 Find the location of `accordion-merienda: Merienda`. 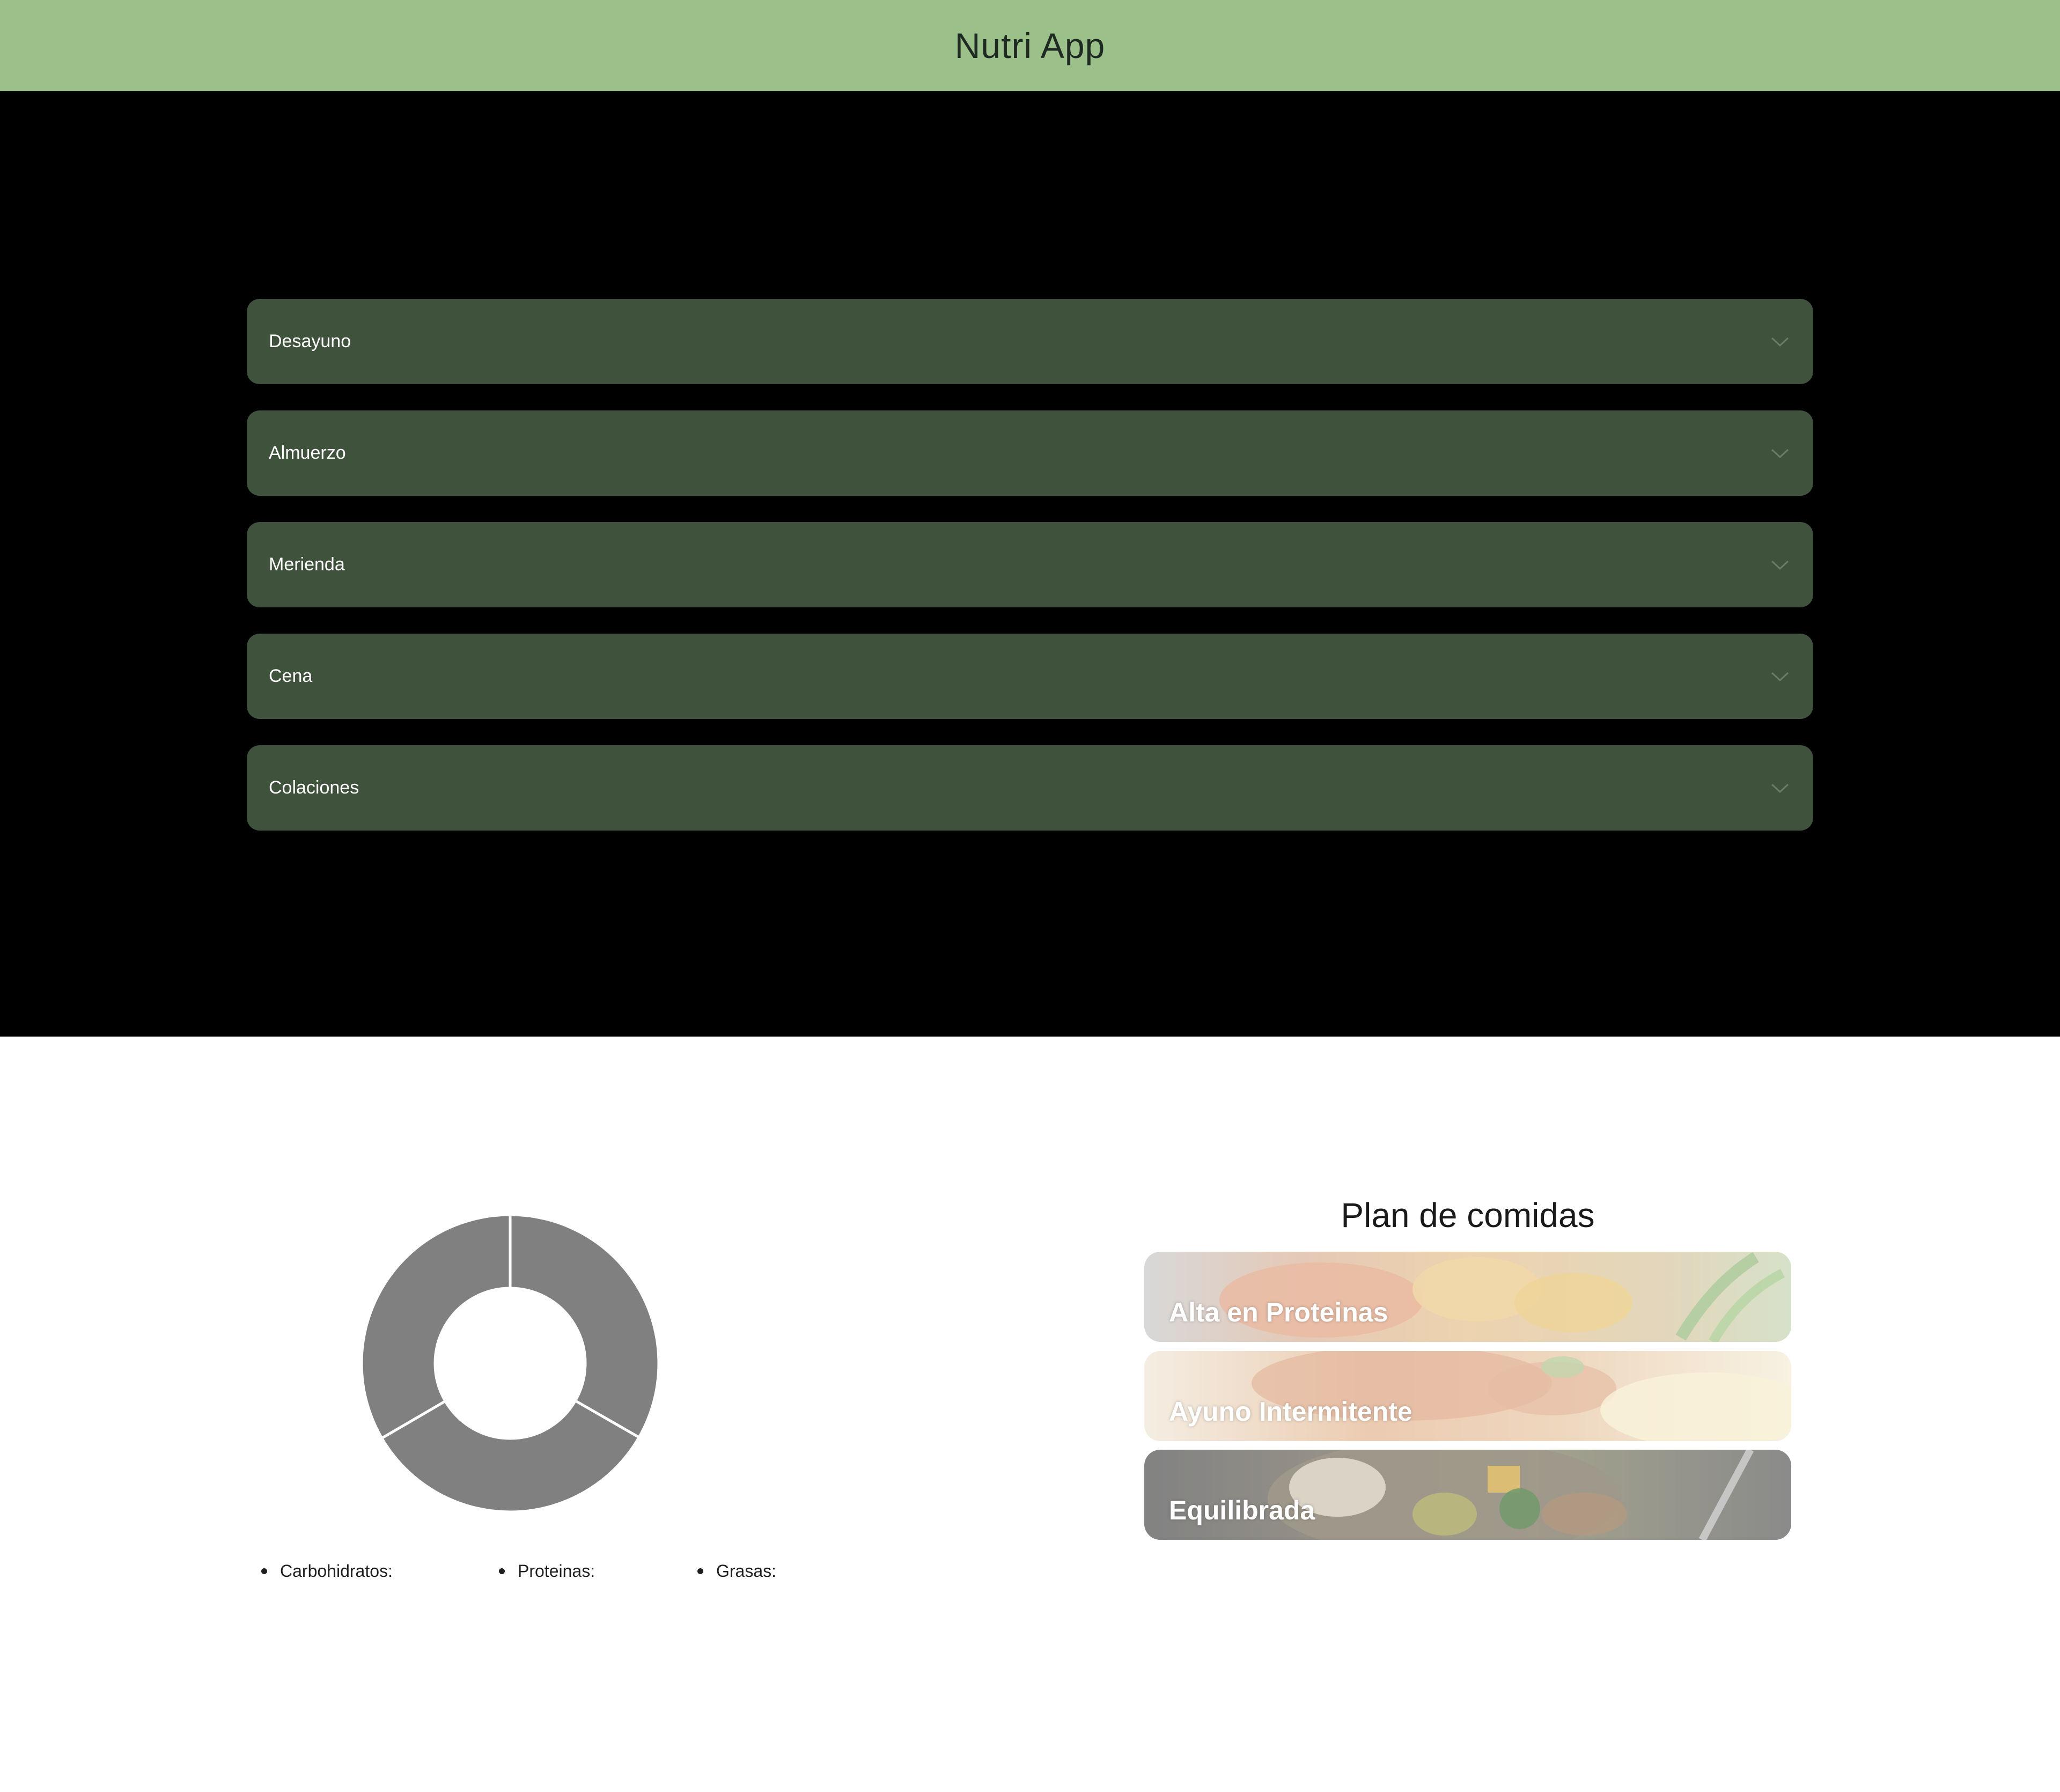

accordion-merienda: Merienda is located at coordinates (1030, 564).